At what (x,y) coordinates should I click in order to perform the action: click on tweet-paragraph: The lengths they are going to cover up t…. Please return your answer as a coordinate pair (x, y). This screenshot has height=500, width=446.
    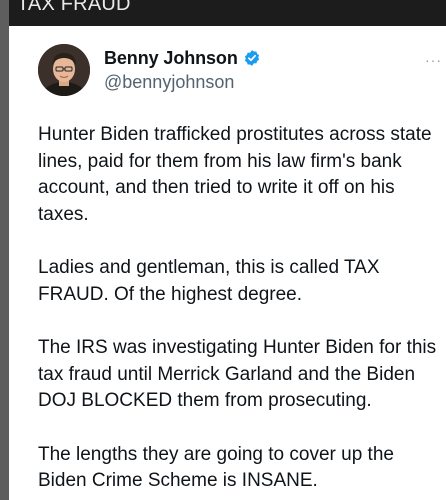
    Looking at the image, I should click on (216, 467).